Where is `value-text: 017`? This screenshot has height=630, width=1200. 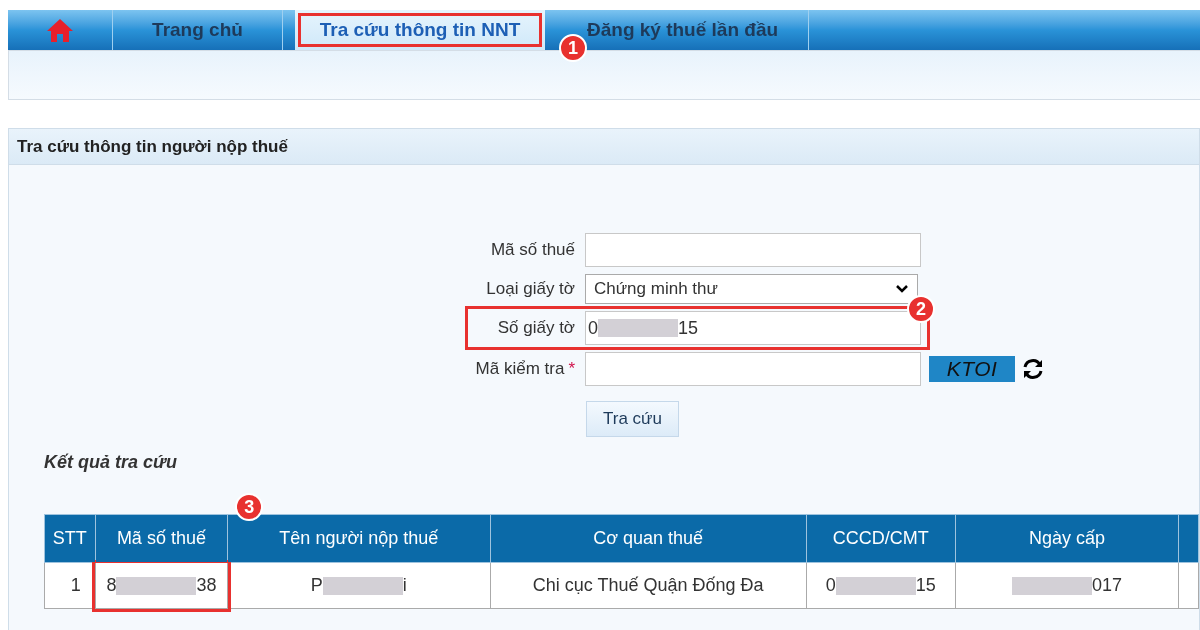 value-text: 017 is located at coordinates (1107, 585).